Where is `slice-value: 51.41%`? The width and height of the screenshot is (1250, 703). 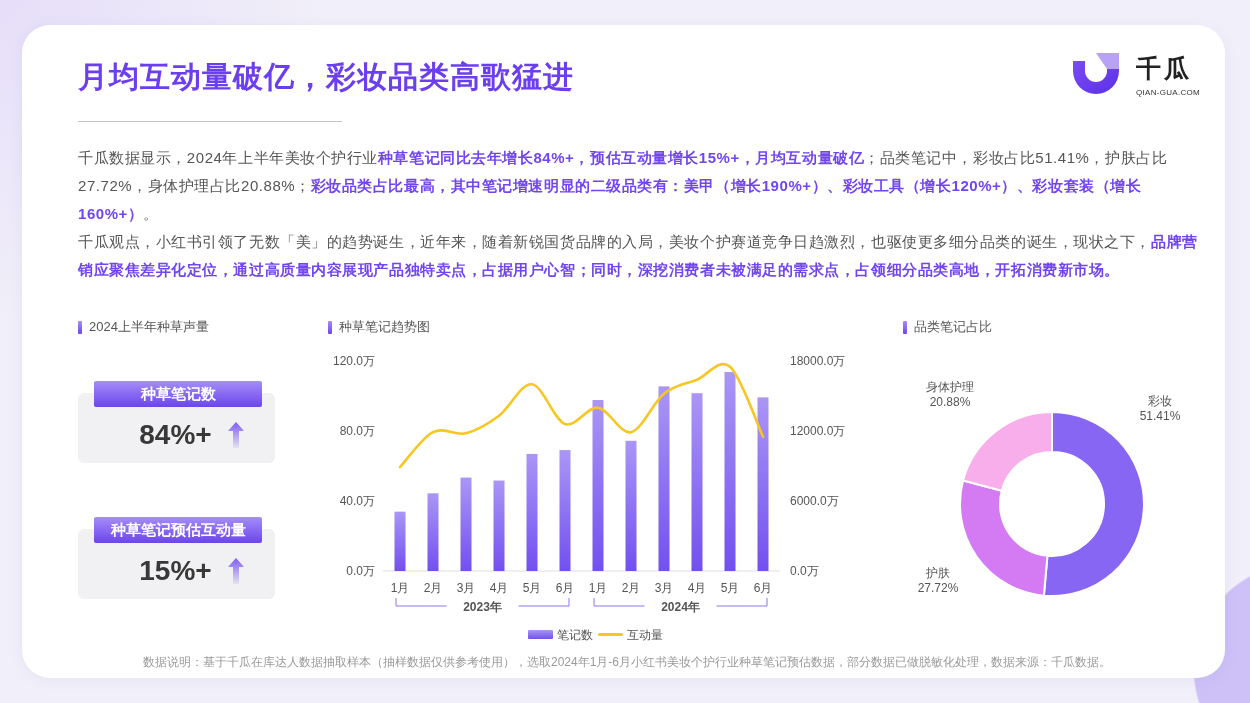
slice-value: 51.41% is located at coordinates (1160, 416).